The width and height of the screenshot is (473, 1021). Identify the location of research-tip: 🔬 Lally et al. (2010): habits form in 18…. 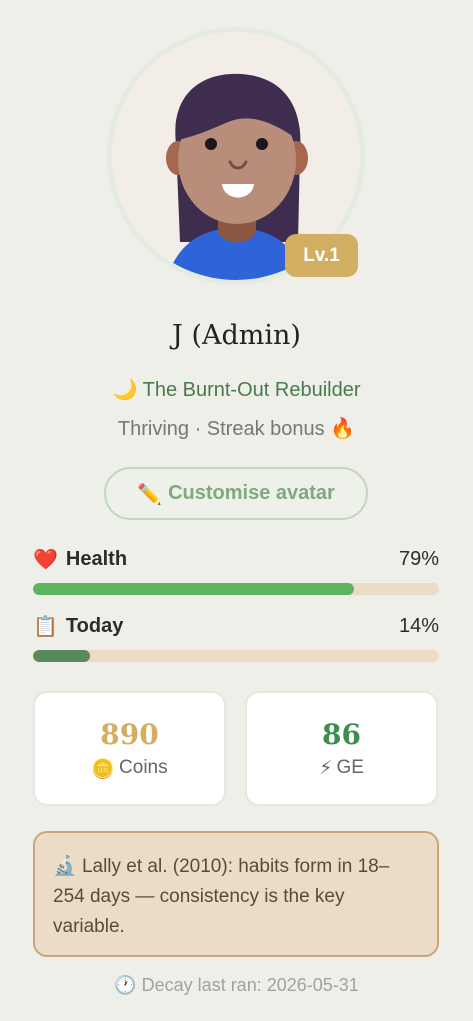
(236, 894).